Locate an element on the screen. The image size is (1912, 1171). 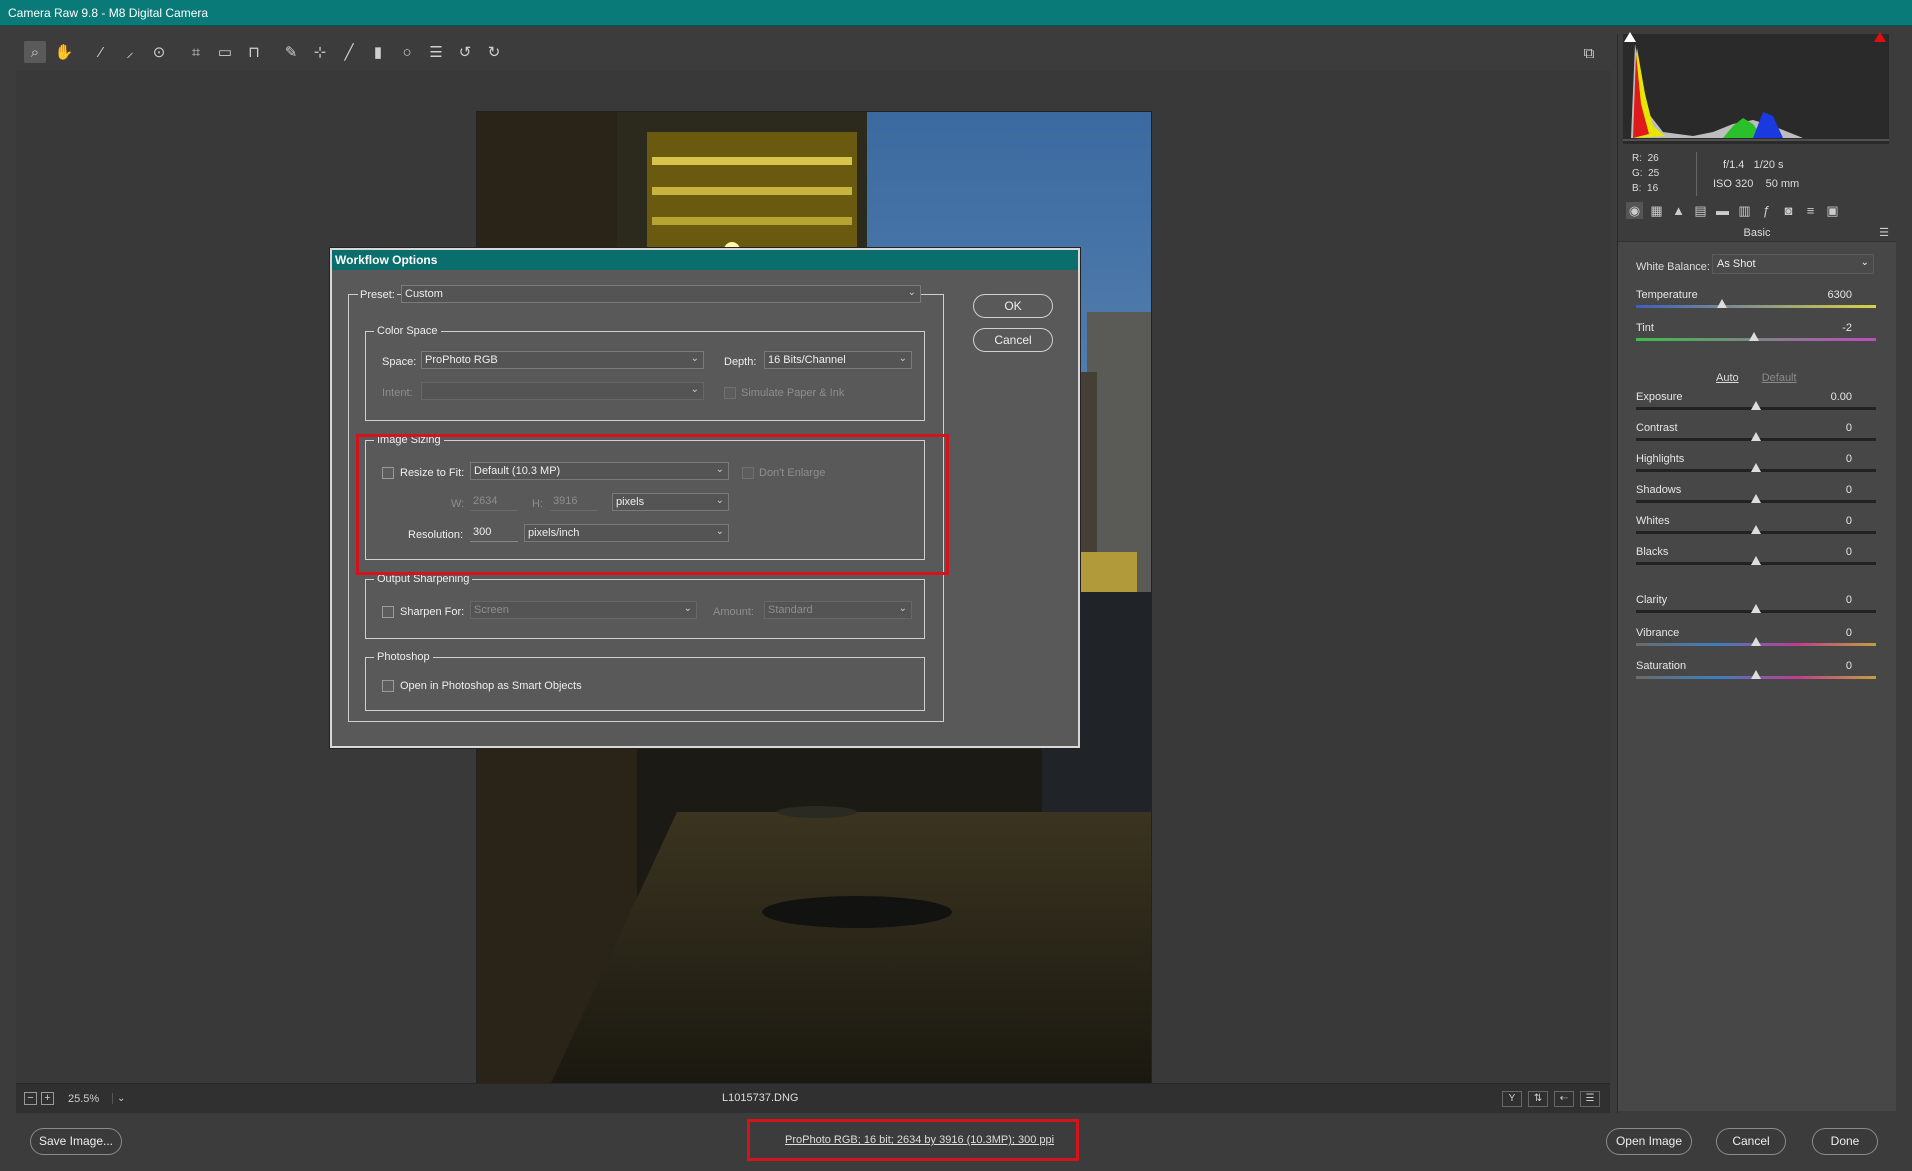
temperature-slider: Temperature 6300 is located at coordinates (1756, 302).